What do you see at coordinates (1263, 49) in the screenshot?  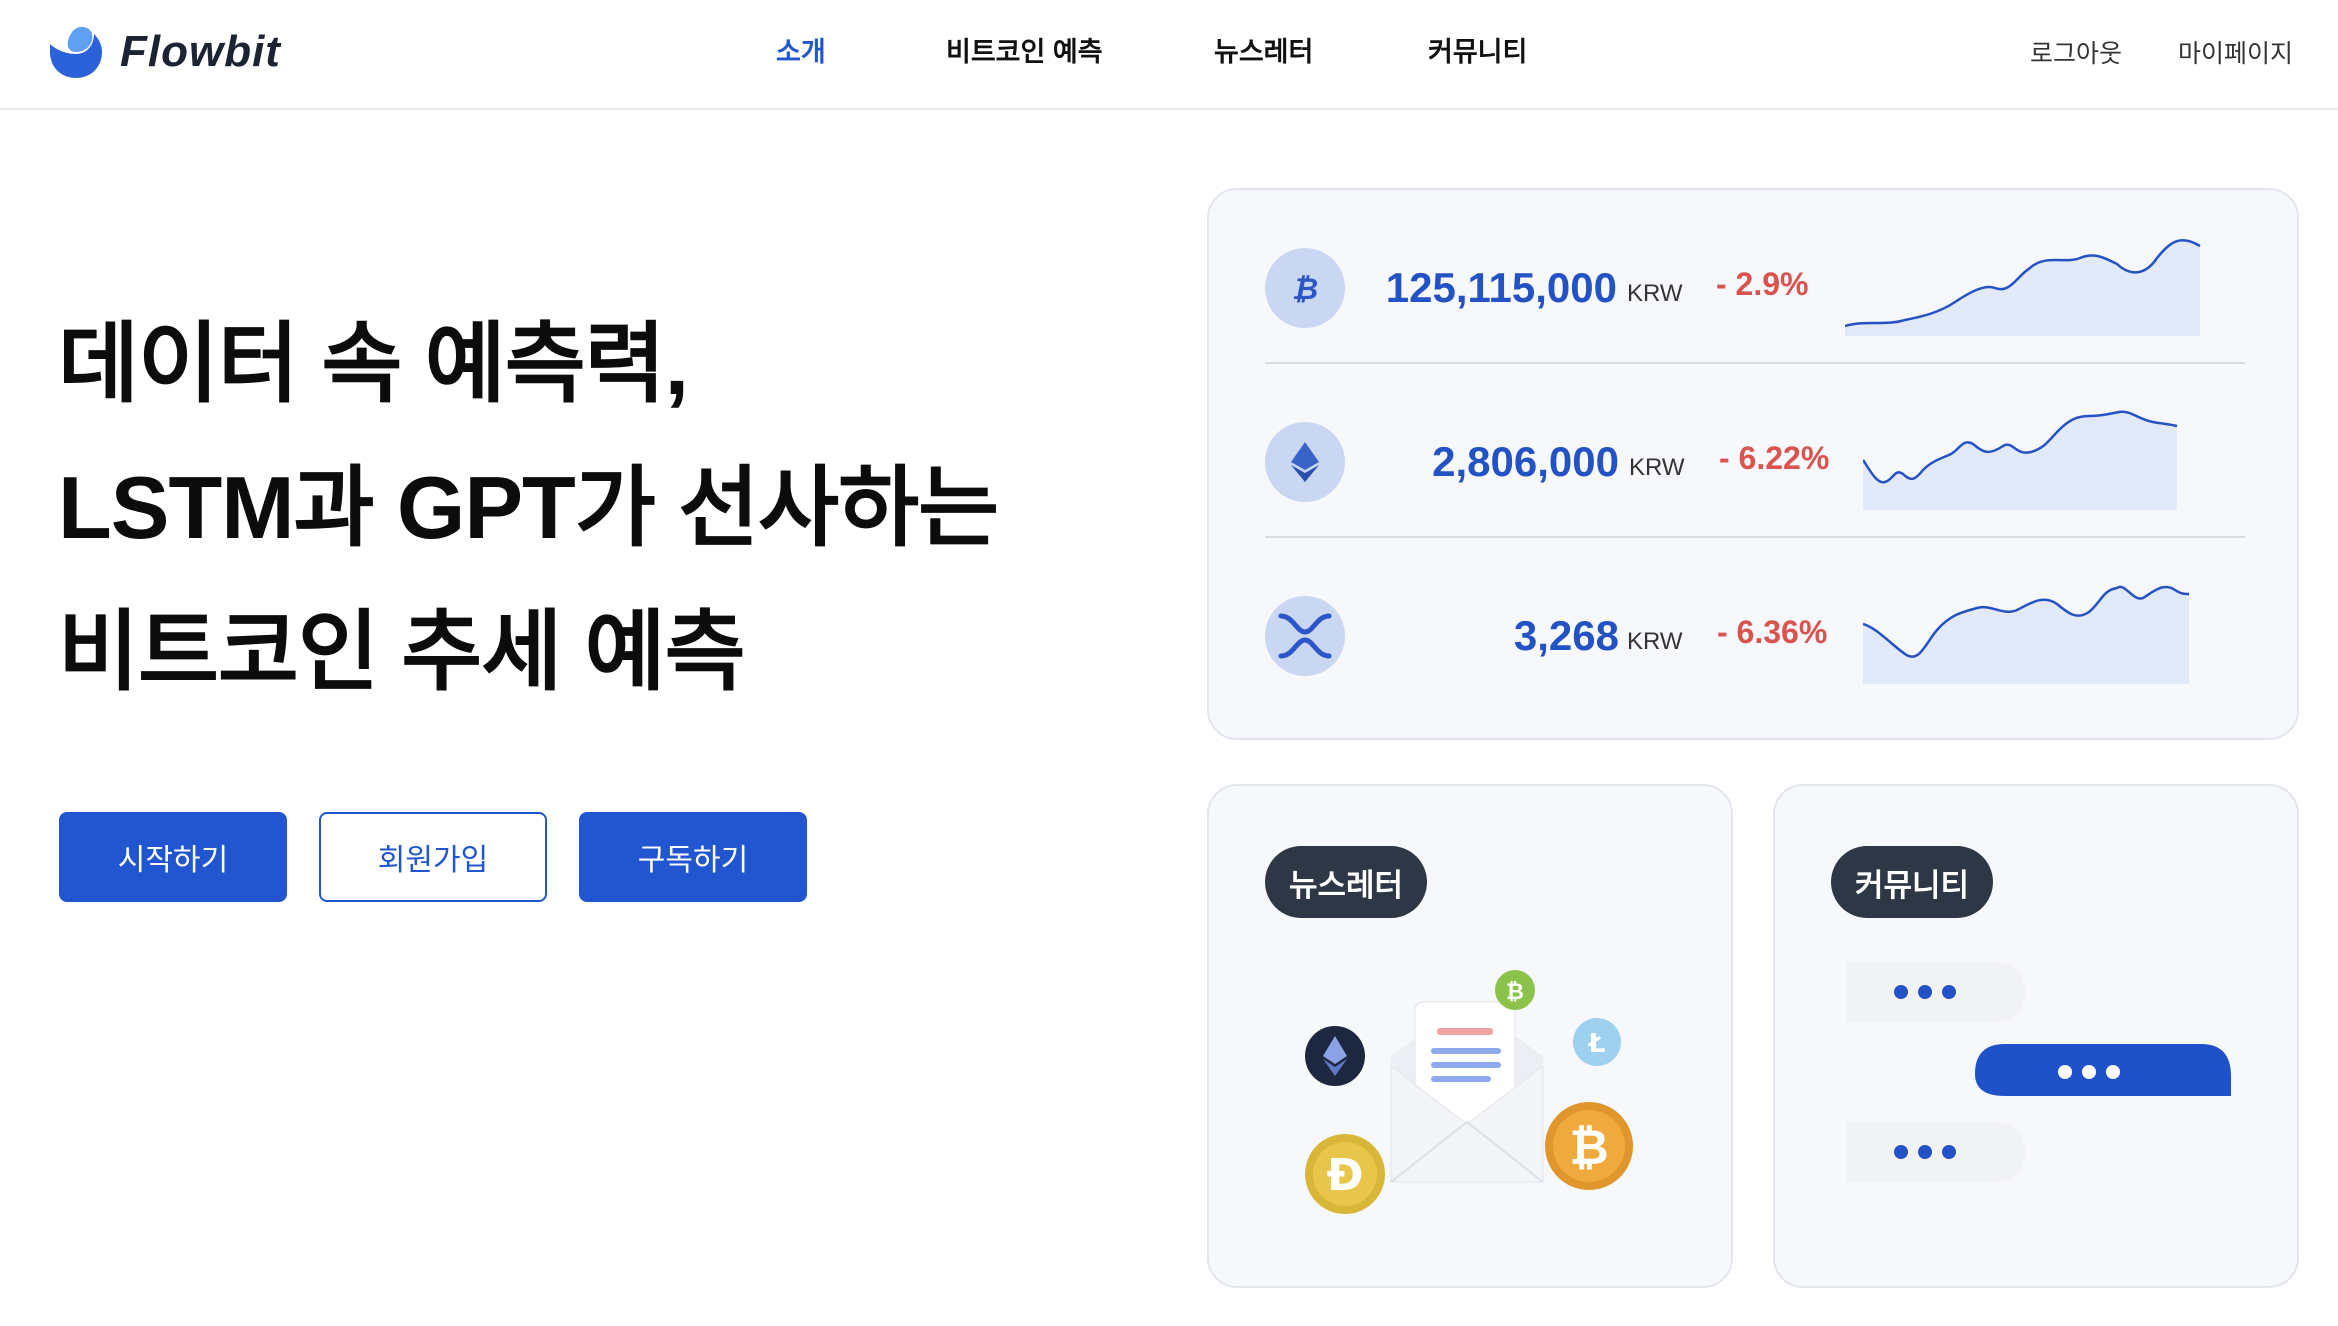 I see `nav-item-newsletter: 뉴스레터` at bounding box center [1263, 49].